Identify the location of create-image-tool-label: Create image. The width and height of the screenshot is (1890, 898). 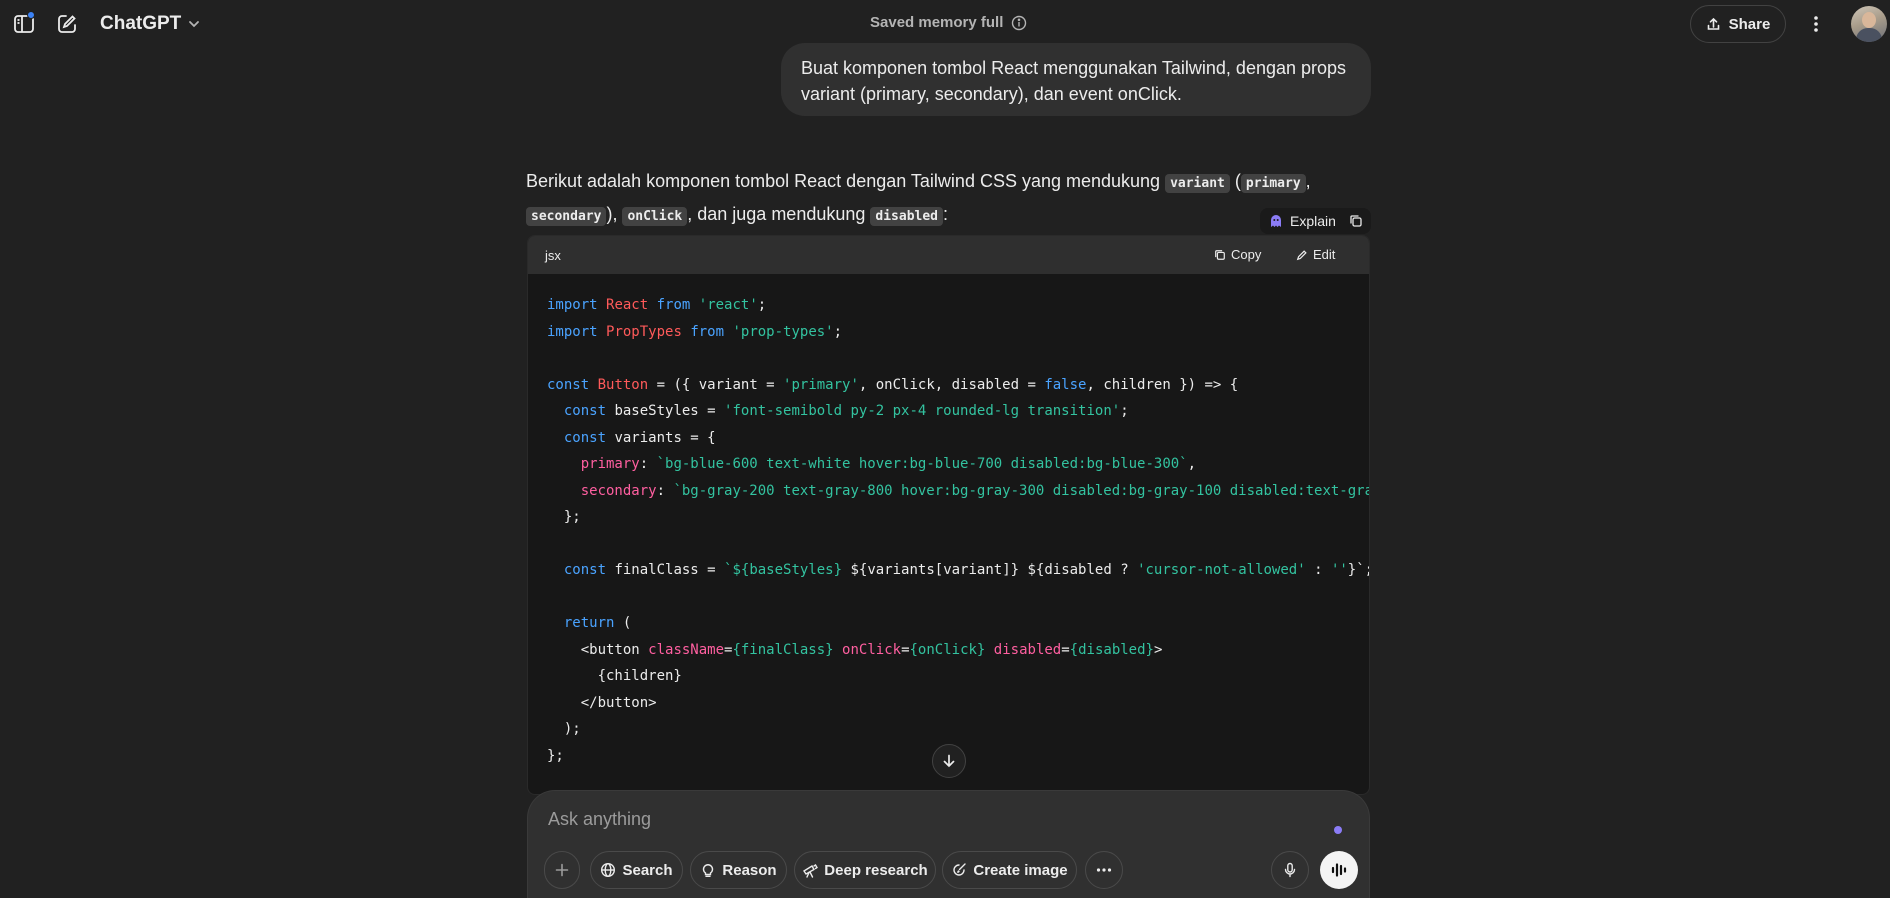
(1020, 870).